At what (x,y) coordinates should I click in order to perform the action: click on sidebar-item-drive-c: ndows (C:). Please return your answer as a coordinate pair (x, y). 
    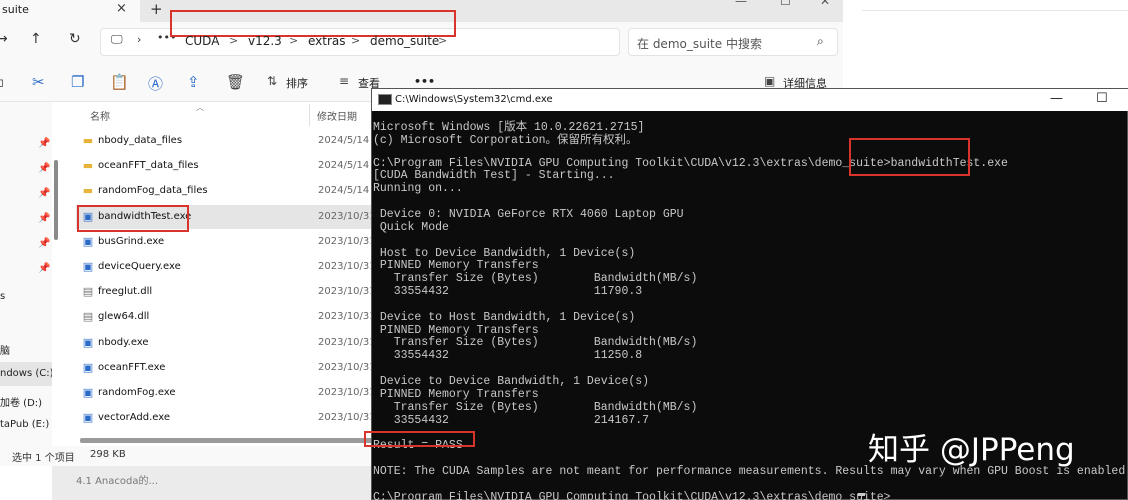
    Looking at the image, I should click on (26, 373).